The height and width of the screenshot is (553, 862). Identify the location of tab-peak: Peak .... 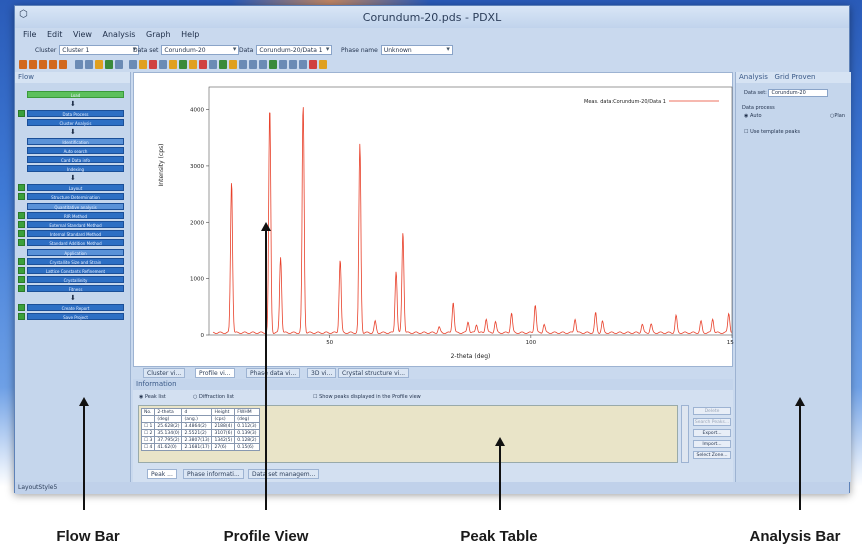
(162, 474).